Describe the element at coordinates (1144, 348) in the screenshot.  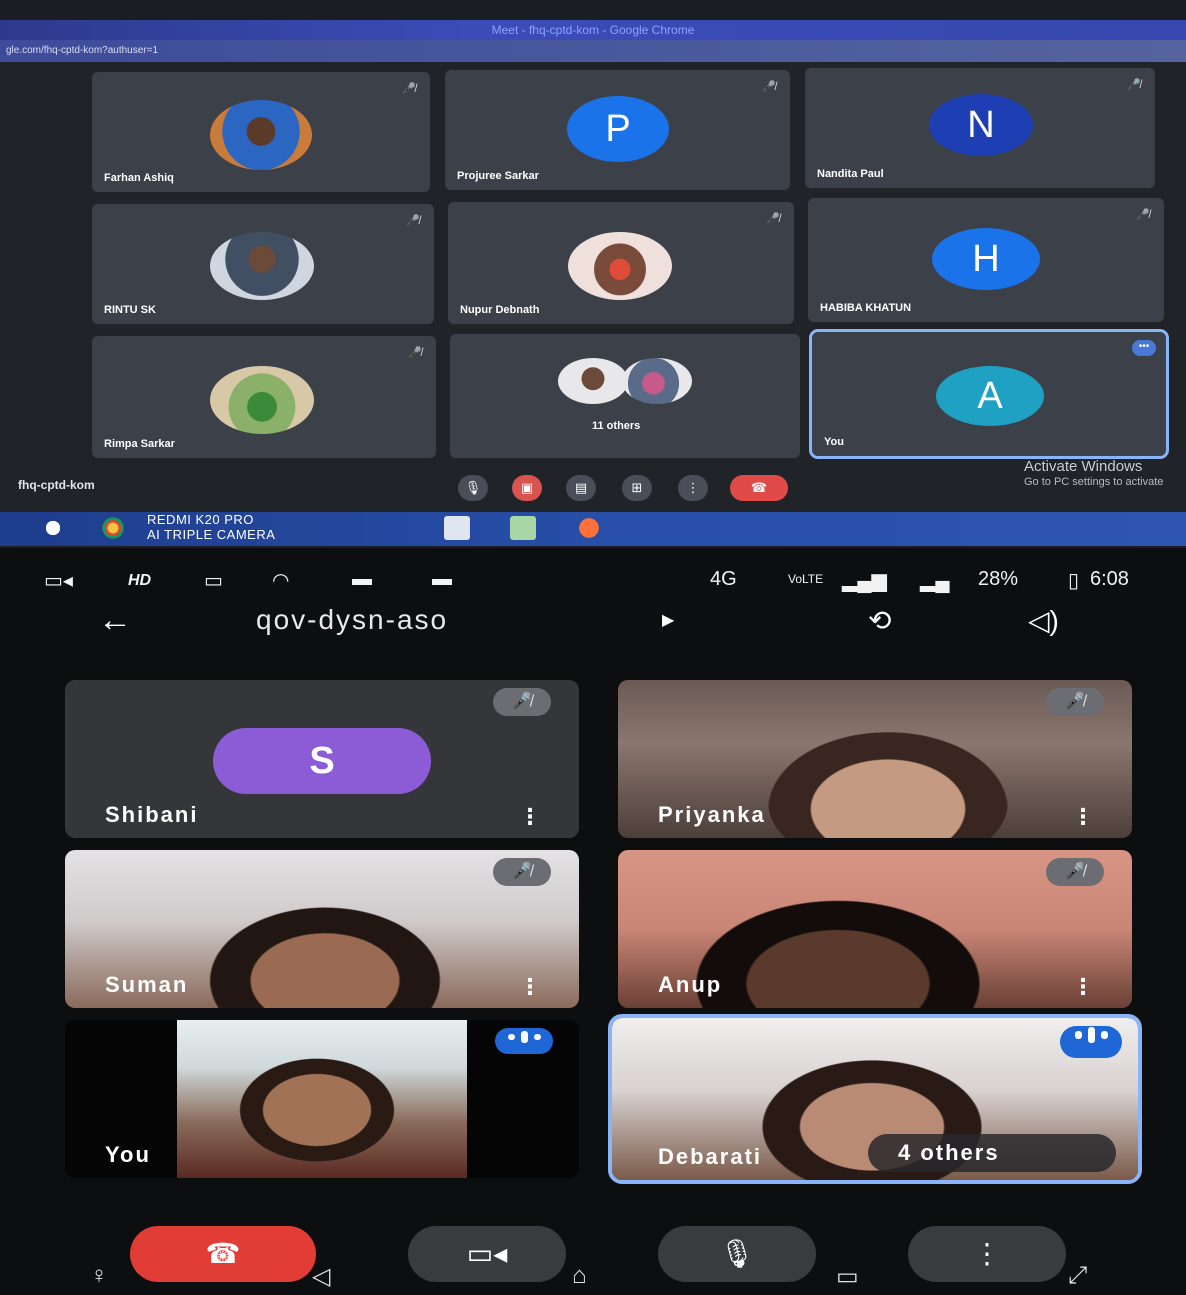
I see `more-horiz-icon: •••` at that location.